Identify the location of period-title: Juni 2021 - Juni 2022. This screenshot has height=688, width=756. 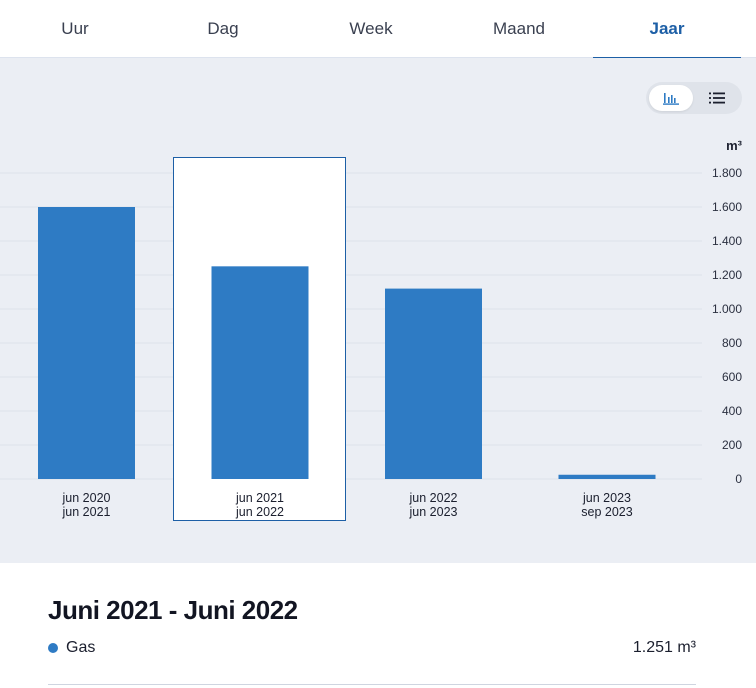
(173, 610).